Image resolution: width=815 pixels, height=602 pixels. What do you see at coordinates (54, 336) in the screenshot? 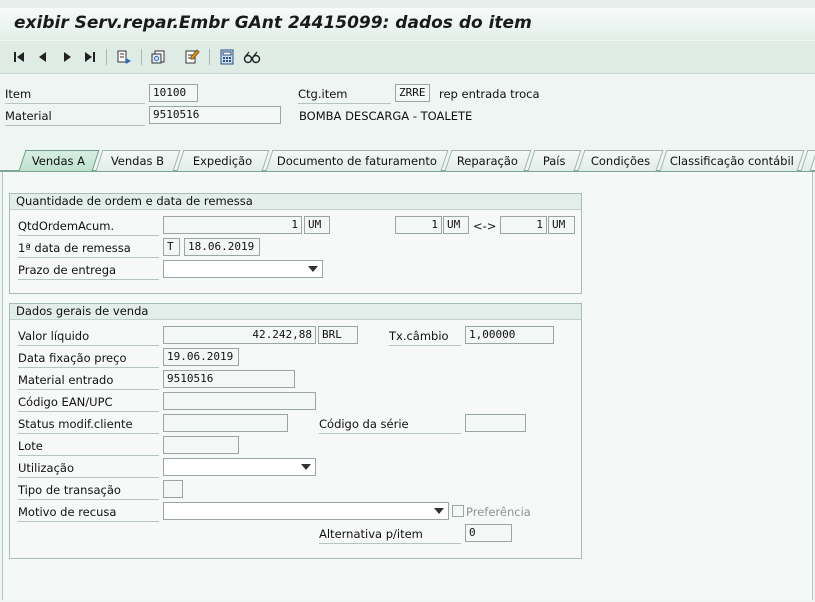
I see `valor-liquido-label: Valor líquido` at bounding box center [54, 336].